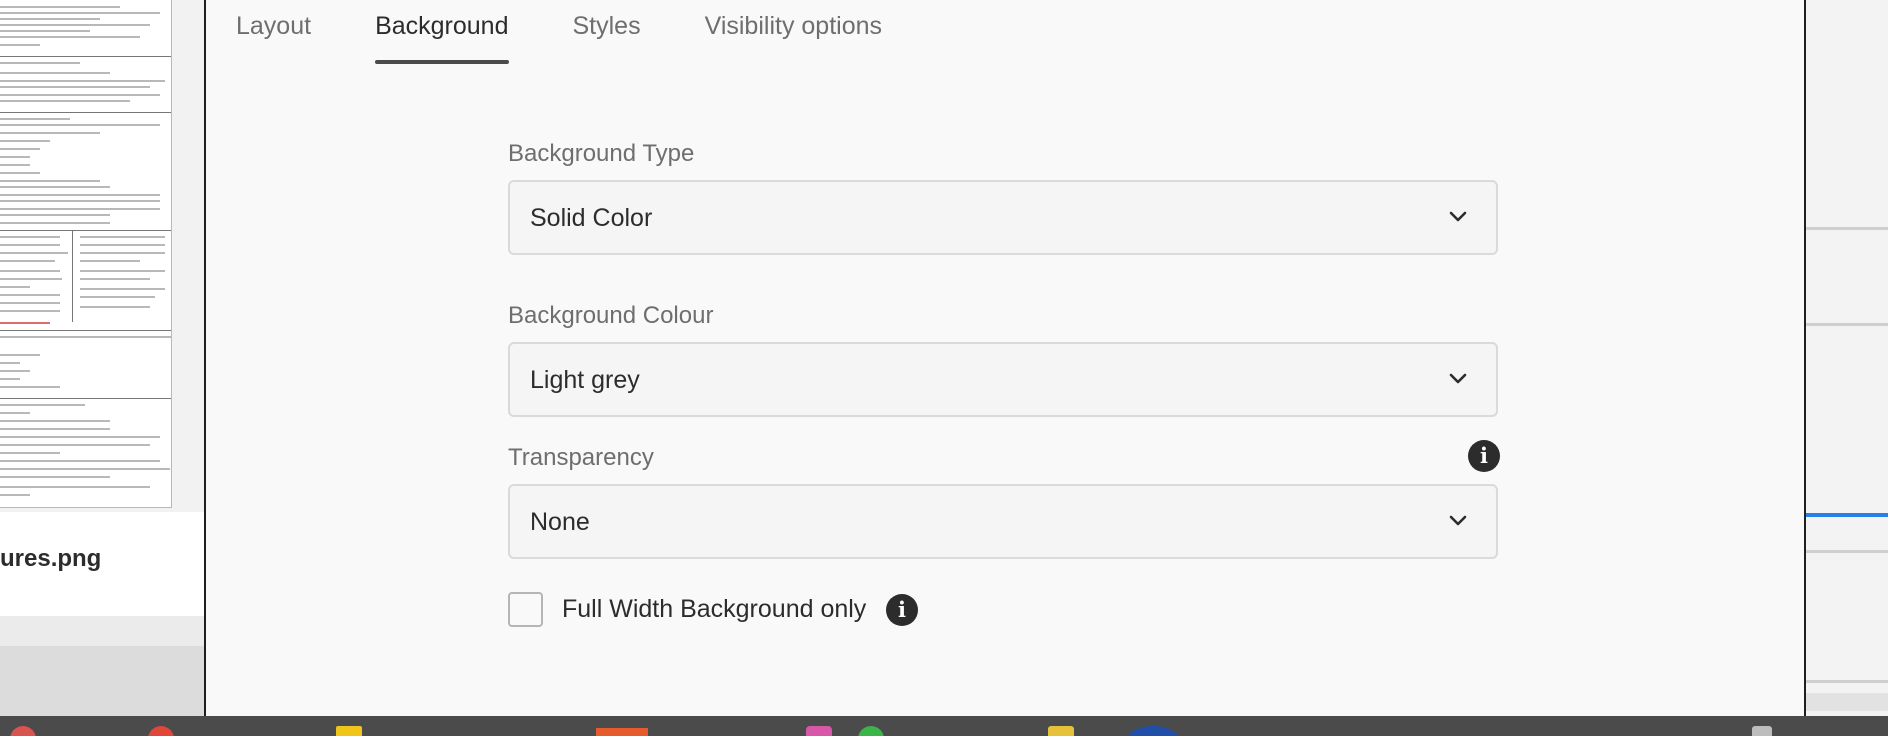  I want to click on dock, so click(944, 726).